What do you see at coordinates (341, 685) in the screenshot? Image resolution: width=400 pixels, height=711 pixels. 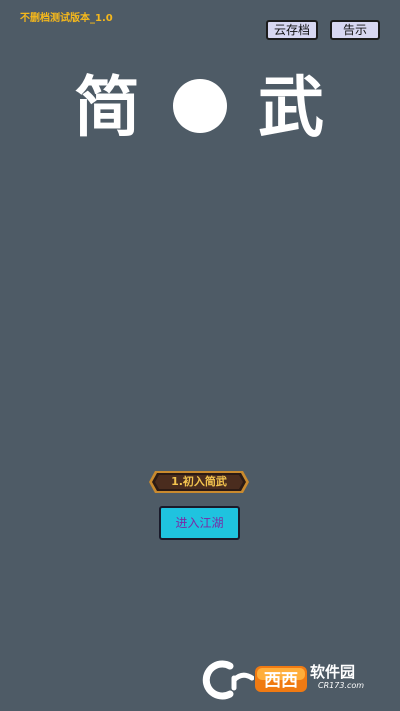 I see `site-url: CR173.com` at bounding box center [341, 685].